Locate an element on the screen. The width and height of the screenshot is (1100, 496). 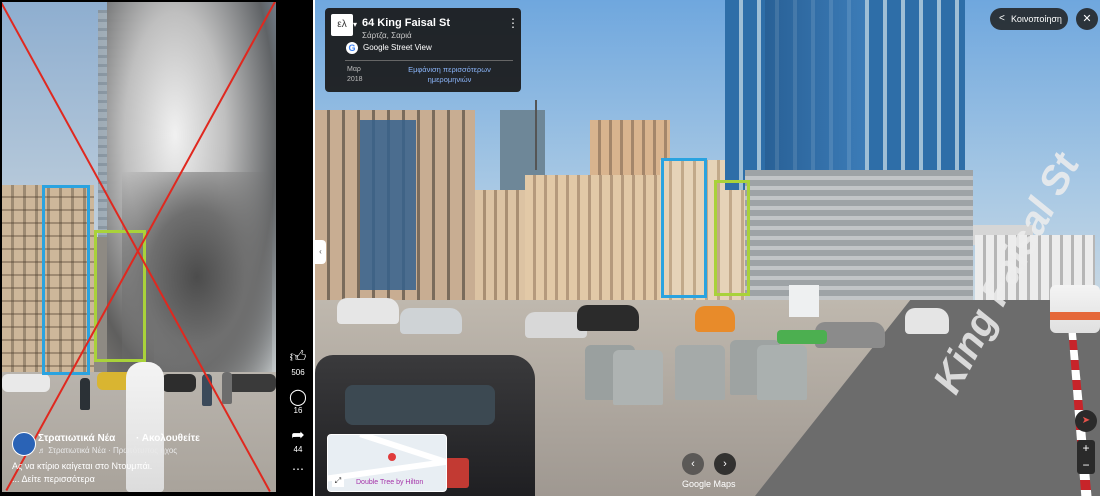
close-button: ✕ is located at coordinates (1087, 19).